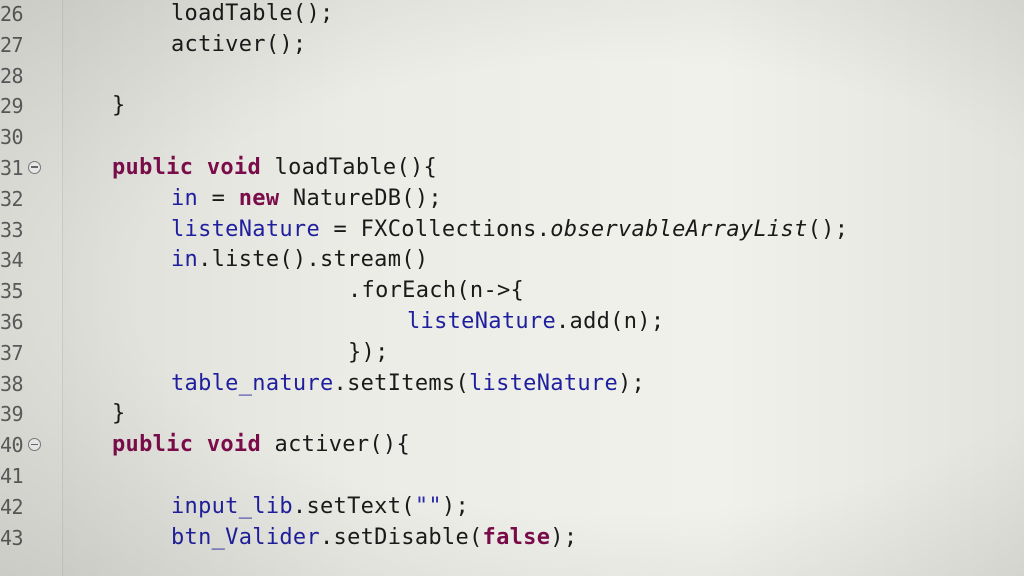 The image size is (1024, 576). I want to click on code-token: .setItems(, so click(401, 383).